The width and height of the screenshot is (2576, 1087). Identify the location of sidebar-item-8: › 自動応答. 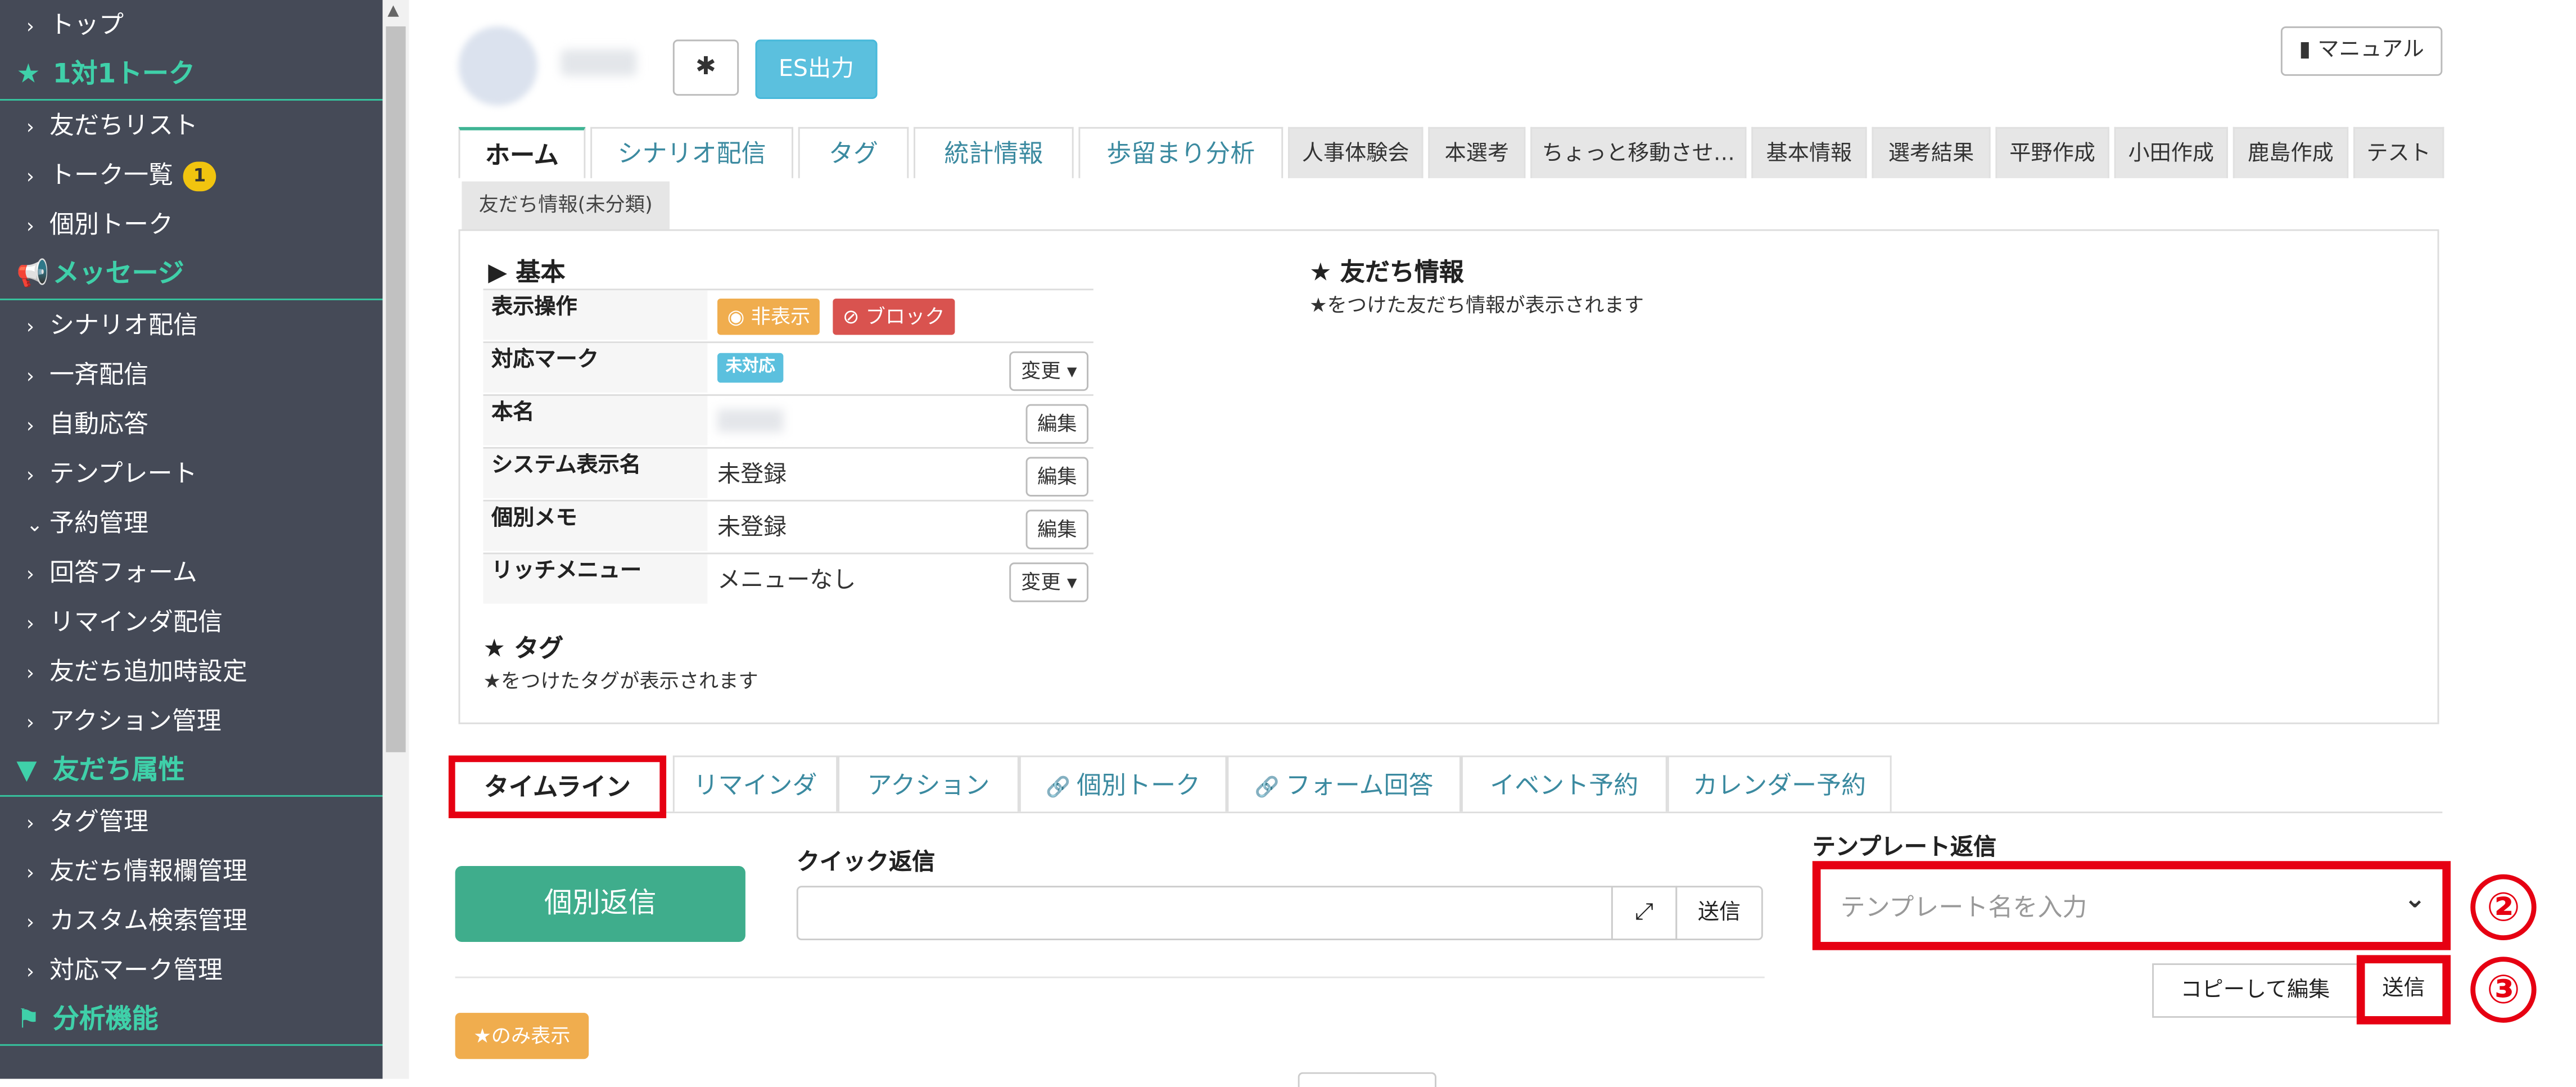
(191, 424).